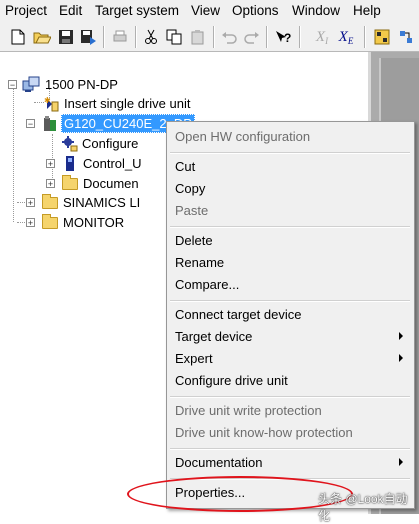 The width and height of the screenshot is (419, 524). I want to click on menu-window: Window, so click(316, 10).